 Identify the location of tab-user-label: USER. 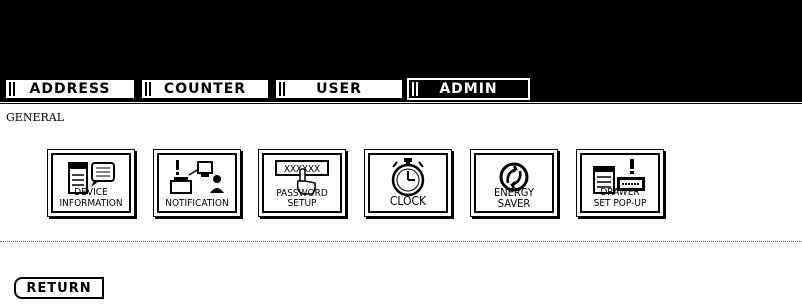
(339, 89).